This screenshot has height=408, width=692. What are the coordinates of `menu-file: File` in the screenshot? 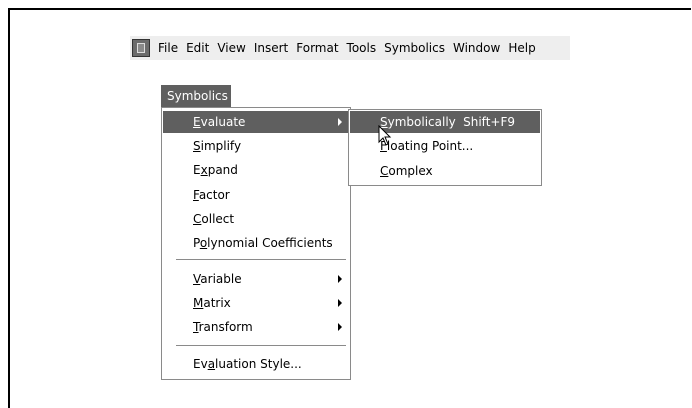 It's located at (168, 48).